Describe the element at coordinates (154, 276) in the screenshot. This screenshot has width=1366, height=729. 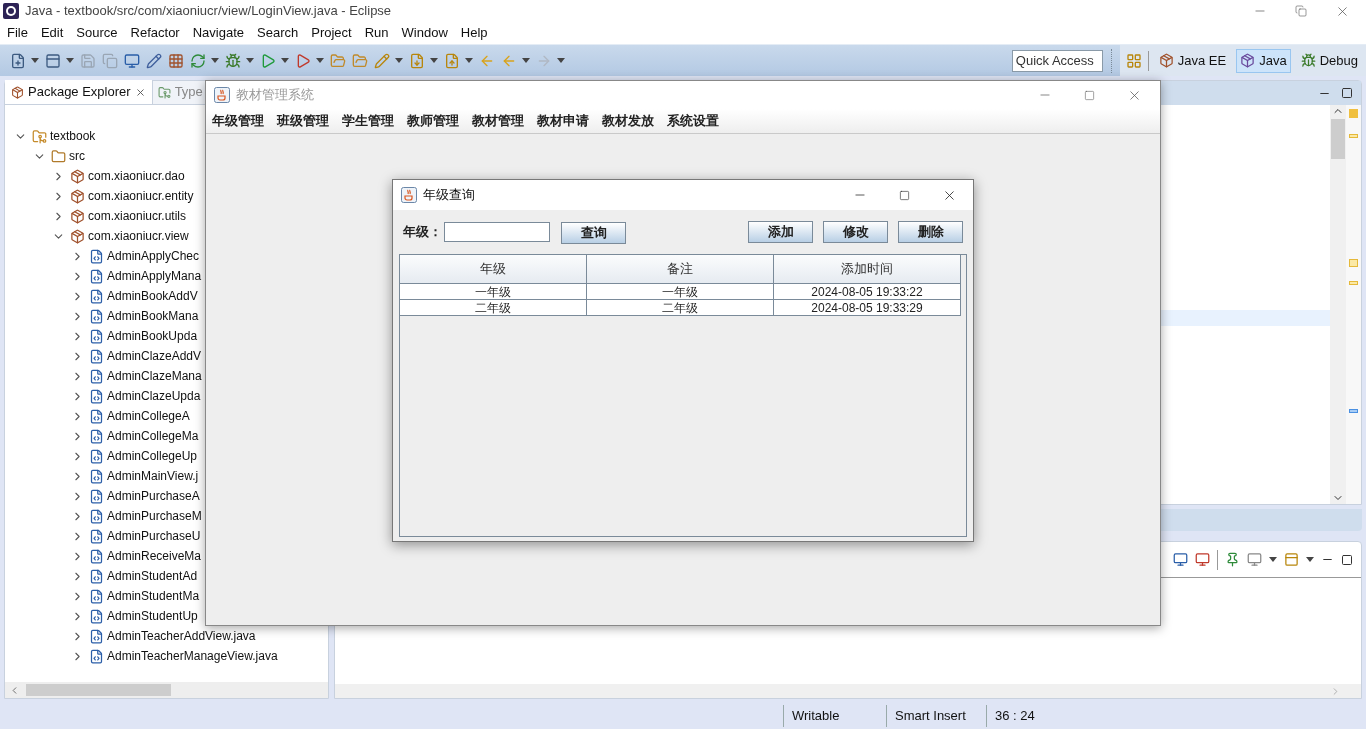
I see `tree-item: AdminApplyMana` at that location.